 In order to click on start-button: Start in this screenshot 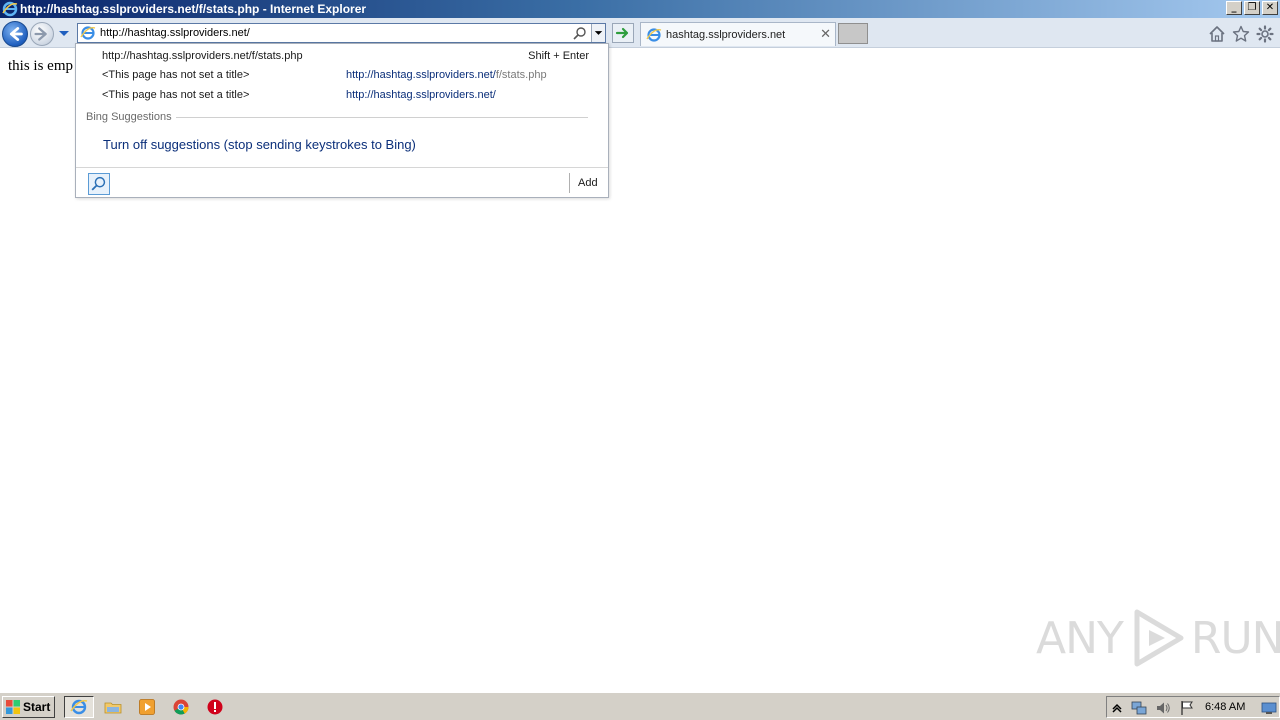, I will do `click(28, 707)`.